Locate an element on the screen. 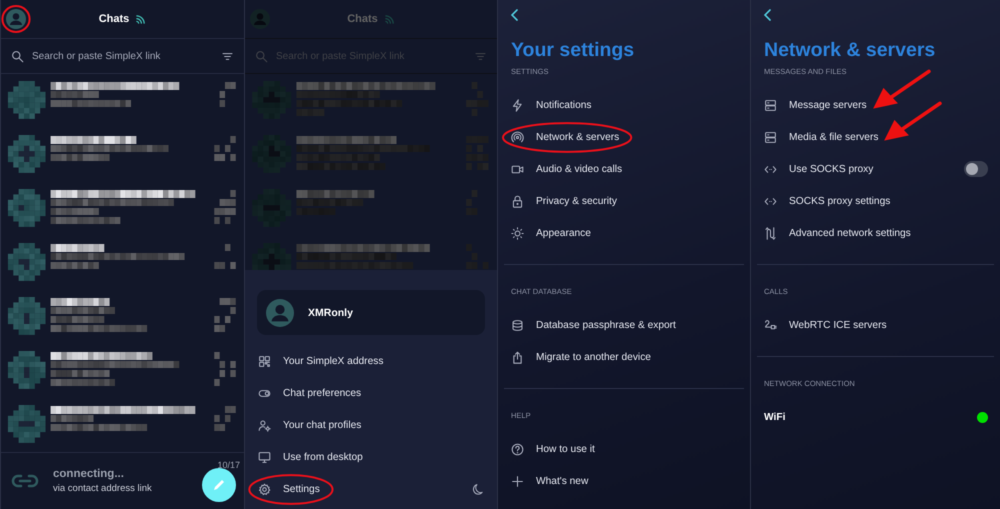  menu-item: Appearance is located at coordinates (551, 233).